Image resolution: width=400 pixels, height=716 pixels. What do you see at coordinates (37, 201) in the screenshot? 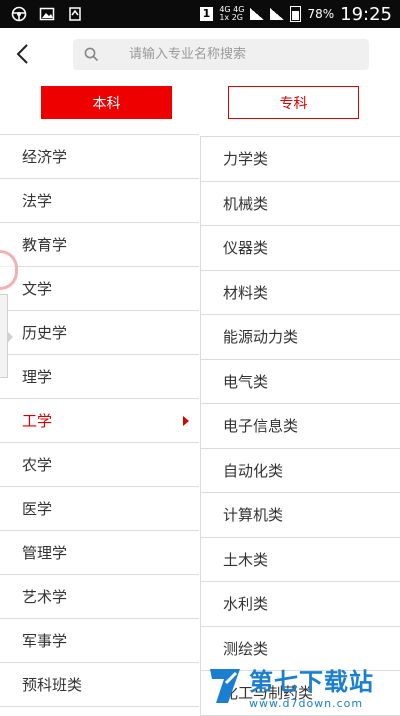
I see `category-label: 法学` at bounding box center [37, 201].